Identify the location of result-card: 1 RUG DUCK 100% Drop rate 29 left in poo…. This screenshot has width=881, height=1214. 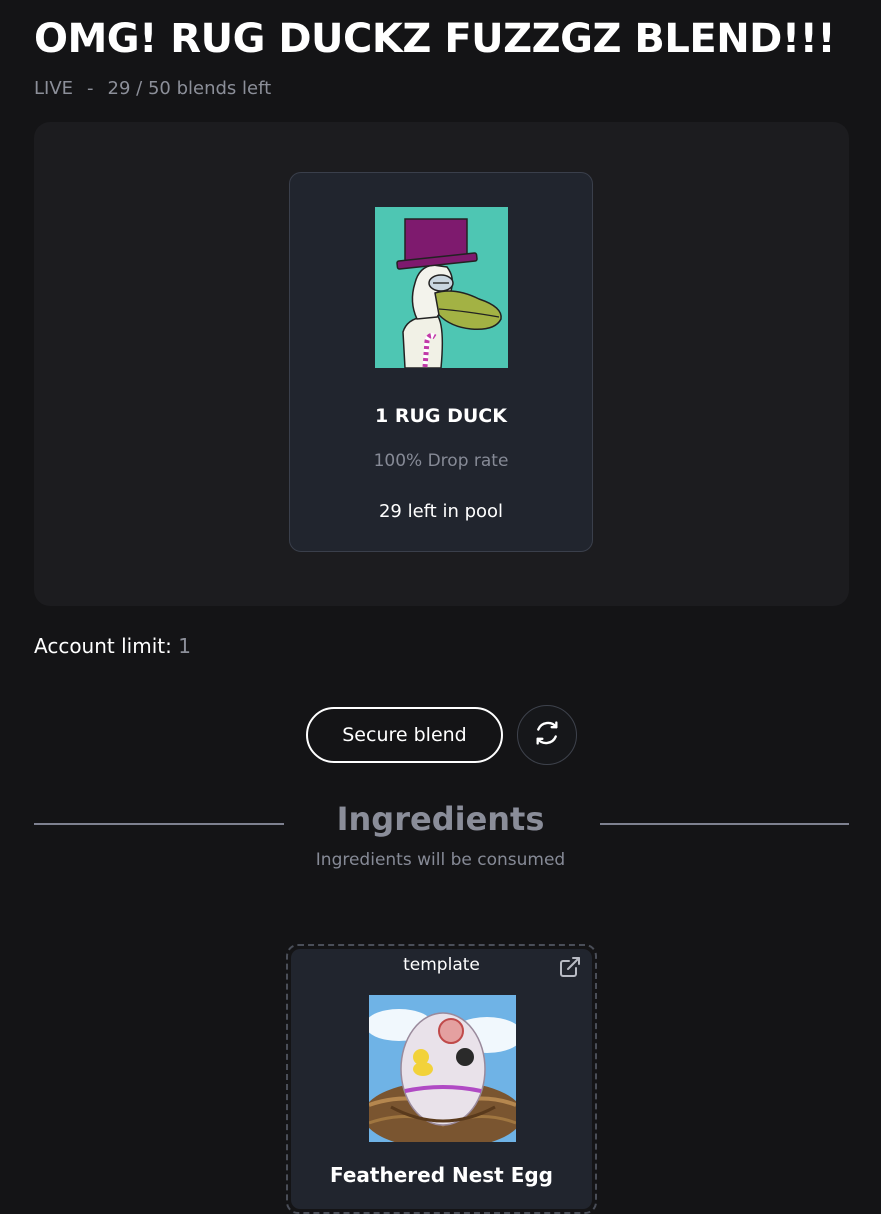
(441, 362).